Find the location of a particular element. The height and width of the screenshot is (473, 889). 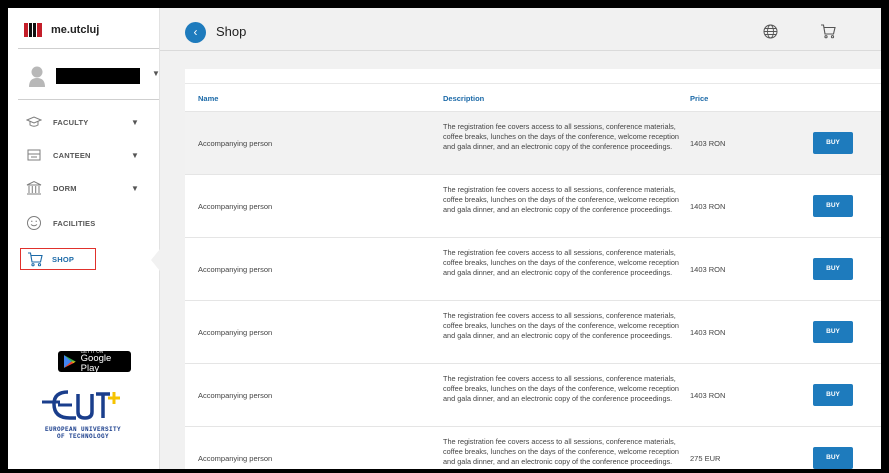

brand: me.utcluj is located at coordinates (61, 30).